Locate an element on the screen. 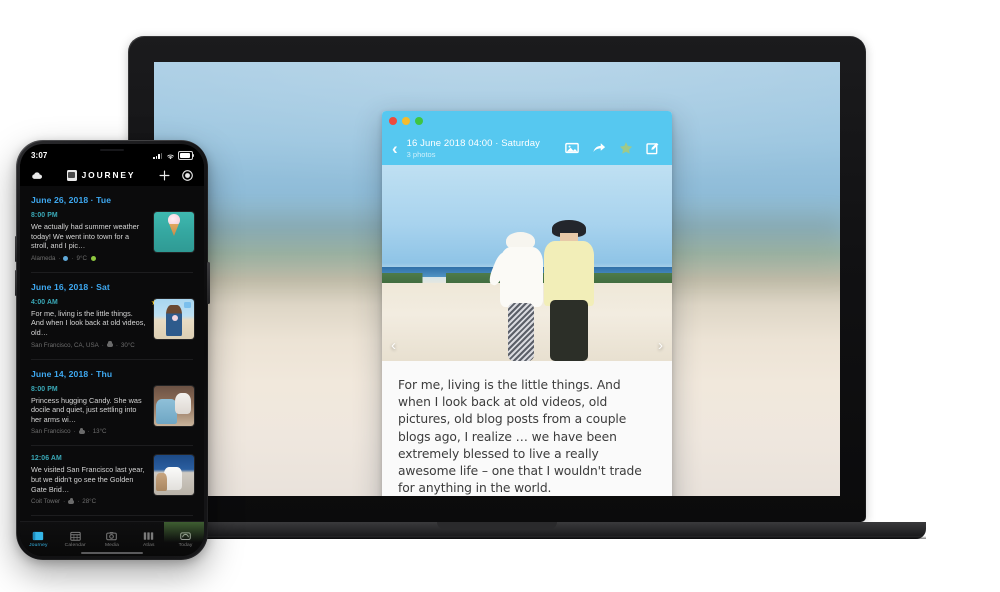  calendar-icon is located at coordinates (75, 535).